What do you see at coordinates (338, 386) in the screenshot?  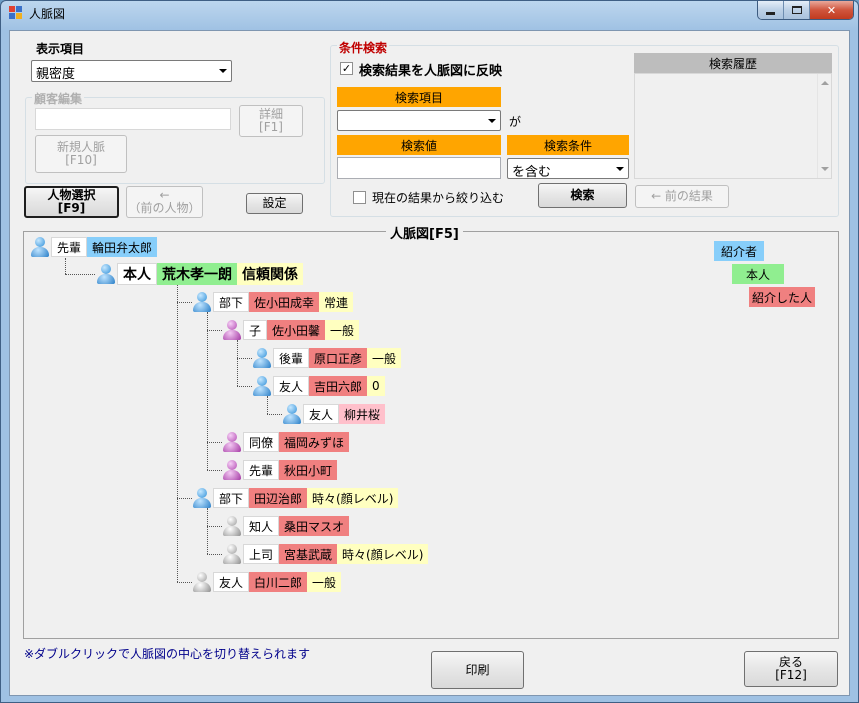 I see `person-name: 吉田六郎` at bounding box center [338, 386].